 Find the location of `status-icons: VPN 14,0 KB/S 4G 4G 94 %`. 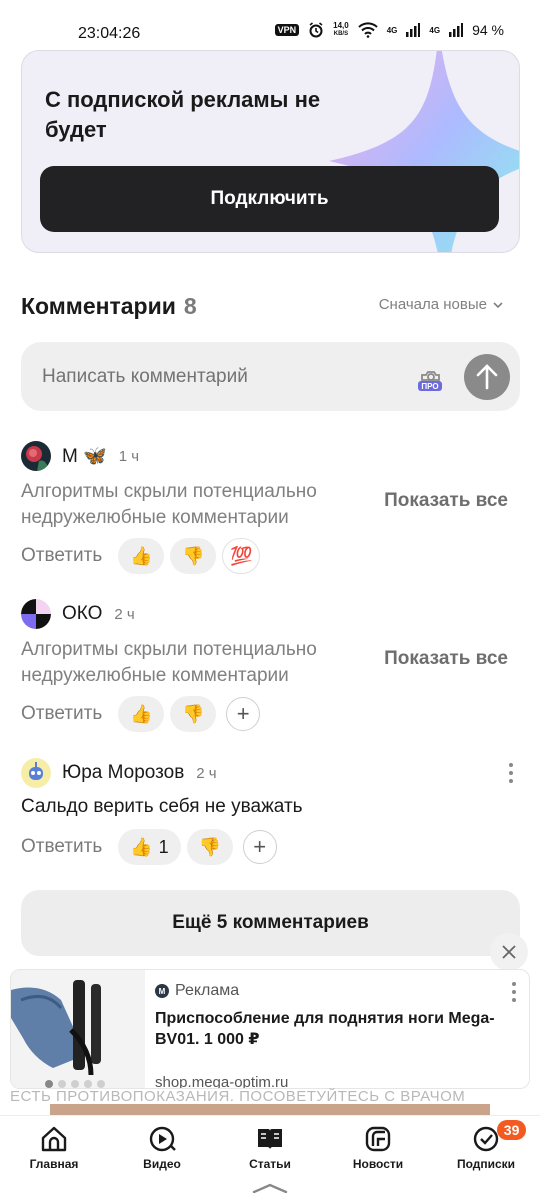

status-icons: VPN 14,0 KB/S 4G 4G 94 % is located at coordinates (389, 30).